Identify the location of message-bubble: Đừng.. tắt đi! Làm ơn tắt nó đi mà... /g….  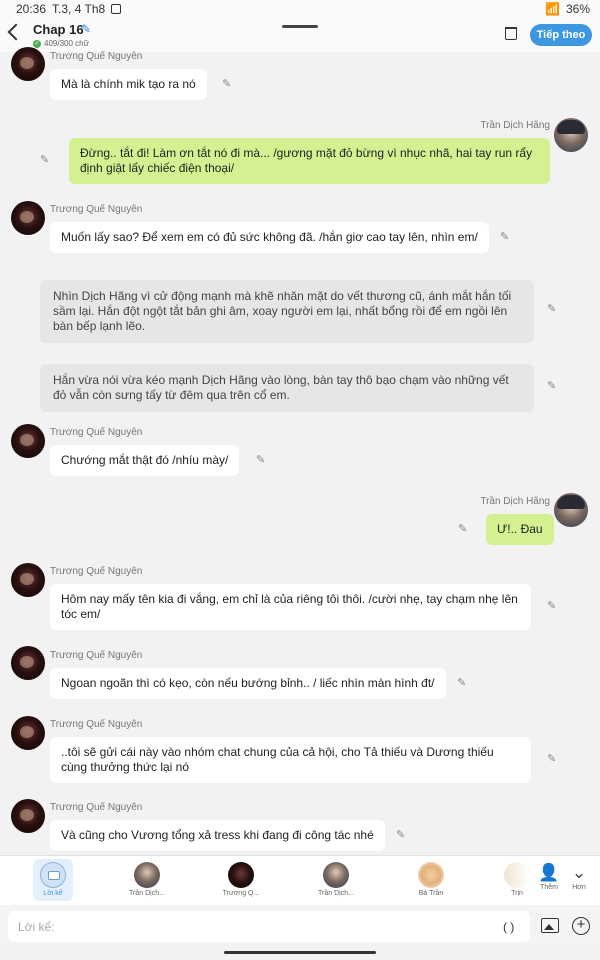
(309, 161).